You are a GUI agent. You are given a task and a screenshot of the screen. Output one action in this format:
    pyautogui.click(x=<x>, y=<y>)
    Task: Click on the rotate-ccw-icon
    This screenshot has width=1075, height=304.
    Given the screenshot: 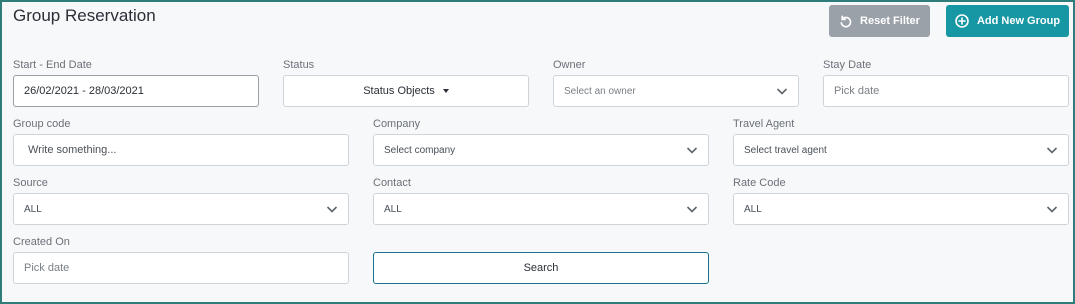 What is the action you would take?
    pyautogui.click(x=845, y=21)
    